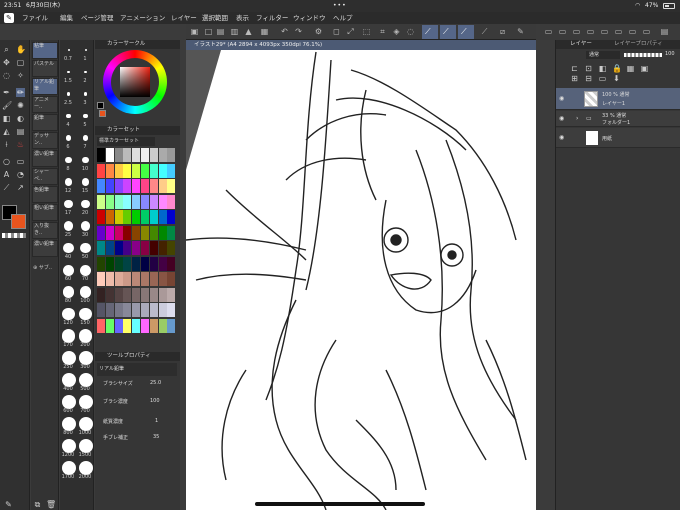 This screenshot has width=680, height=510. What do you see at coordinates (562, 31) in the screenshot?
I see `panel-2-icon: ▭` at bounding box center [562, 31].